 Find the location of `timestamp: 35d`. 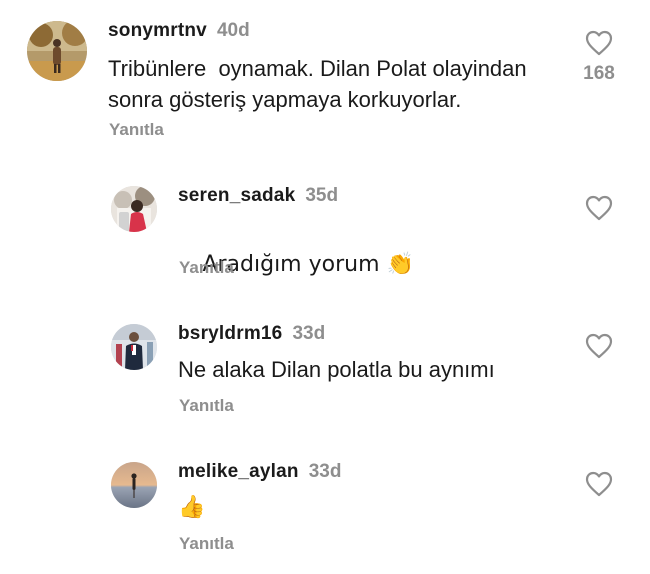

timestamp: 35d is located at coordinates (322, 195).